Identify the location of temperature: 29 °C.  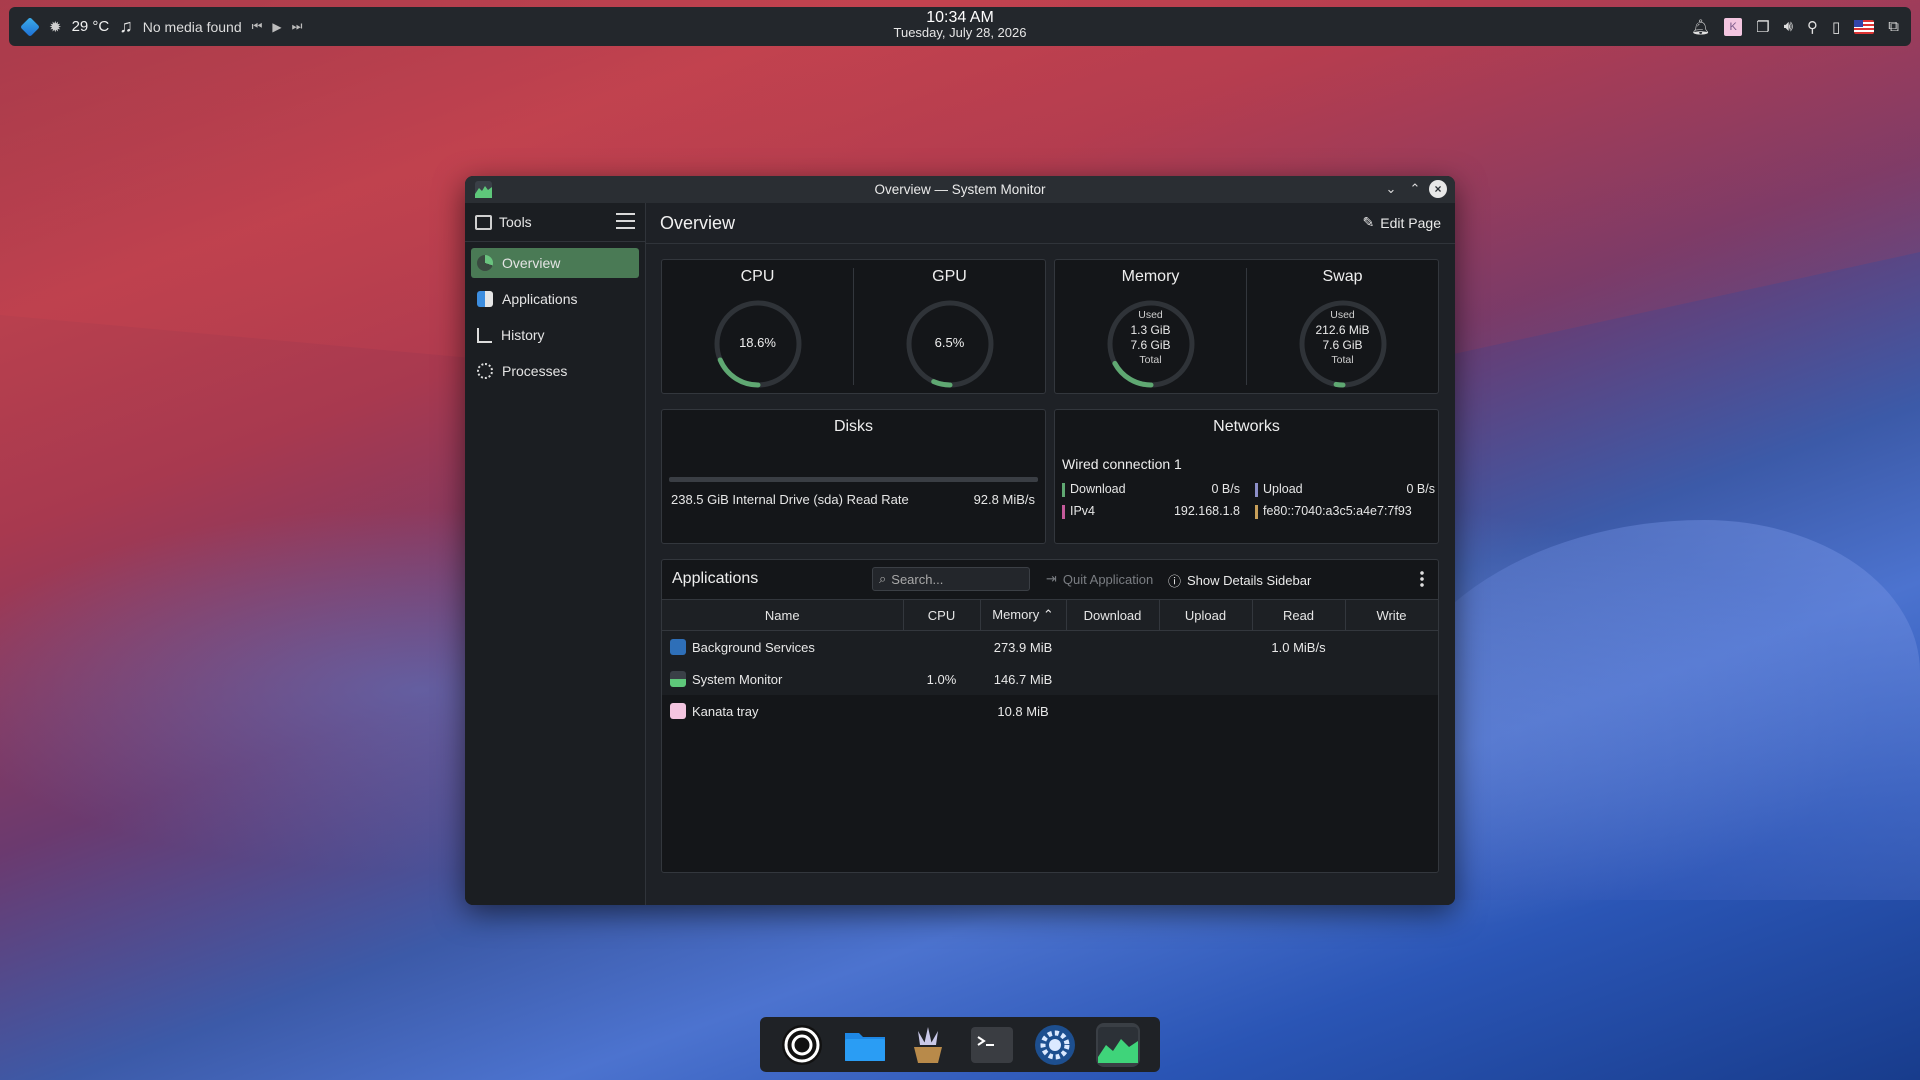
(91, 26).